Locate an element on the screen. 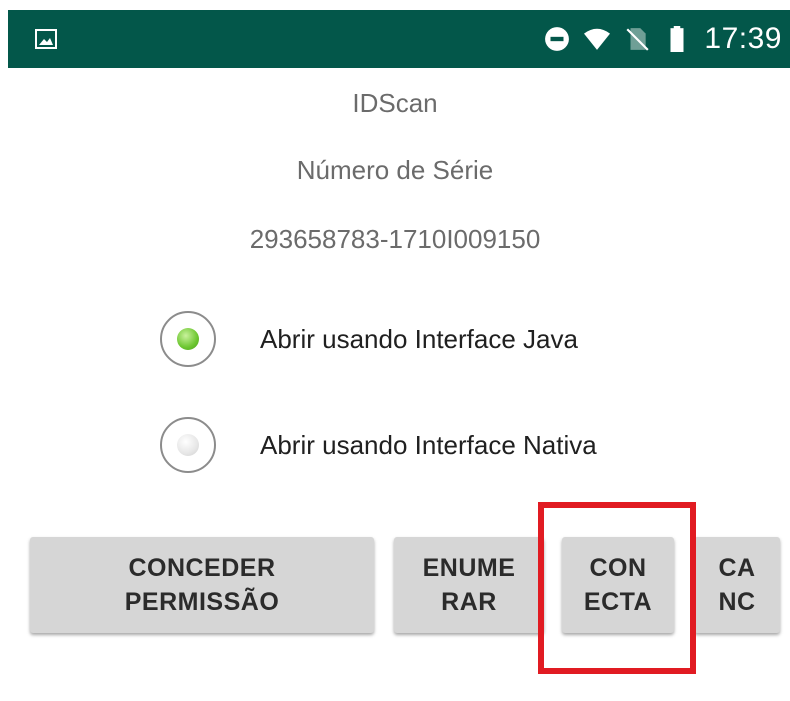 This screenshot has height=701, width=790. no-sim-icon is located at coordinates (638, 39).